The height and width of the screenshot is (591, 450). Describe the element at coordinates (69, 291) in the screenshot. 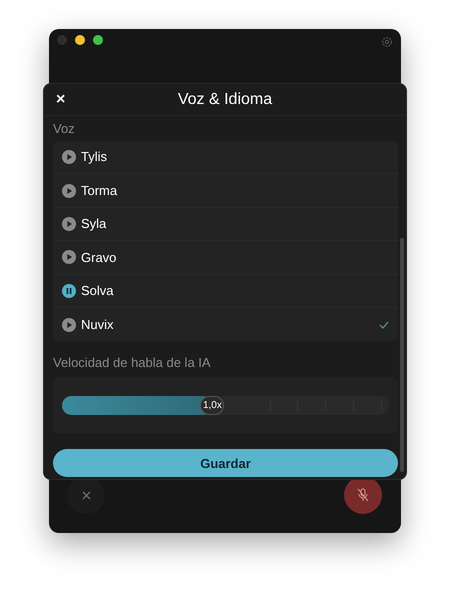

I see `pause-icon` at that location.